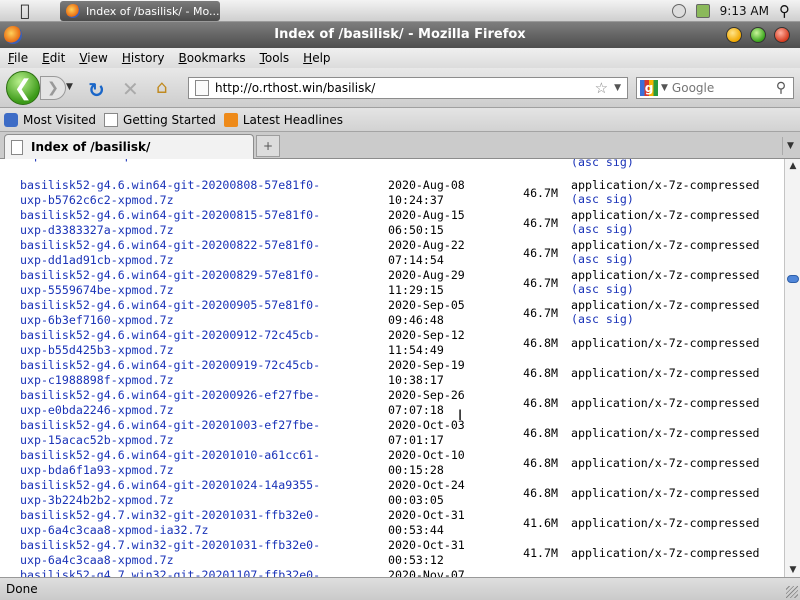  I want to click on spotlight-search-icon: ⚲, so click(784, 11).